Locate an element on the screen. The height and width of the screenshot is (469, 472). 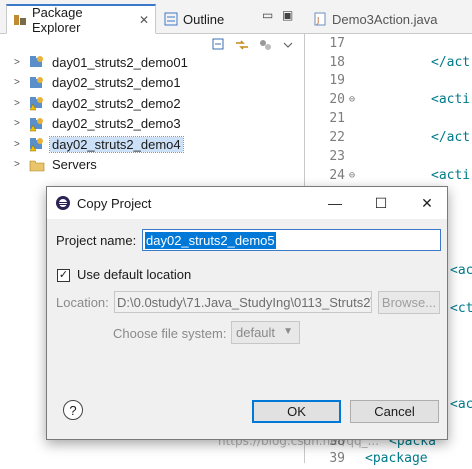
code-line: 19 is located at coordinates (388, 80).